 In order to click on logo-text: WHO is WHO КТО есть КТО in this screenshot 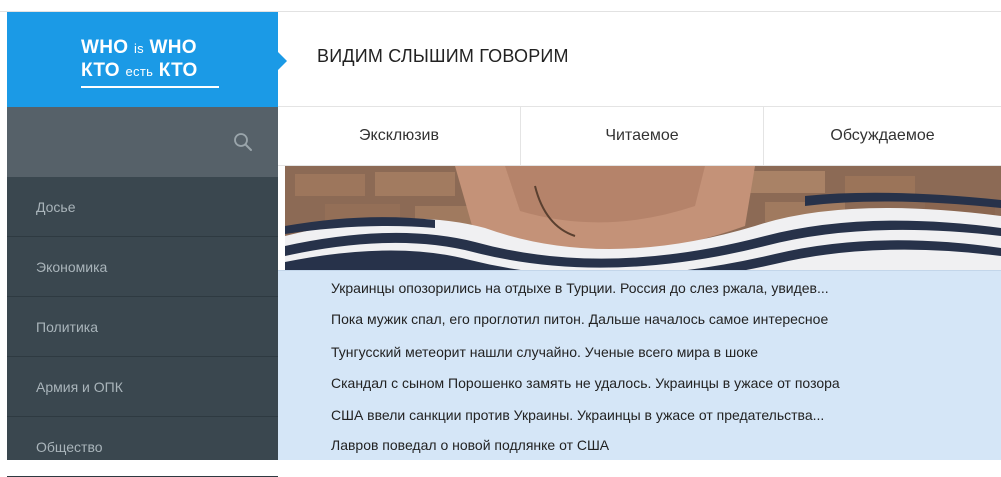, I will do `click(151, 62)`.